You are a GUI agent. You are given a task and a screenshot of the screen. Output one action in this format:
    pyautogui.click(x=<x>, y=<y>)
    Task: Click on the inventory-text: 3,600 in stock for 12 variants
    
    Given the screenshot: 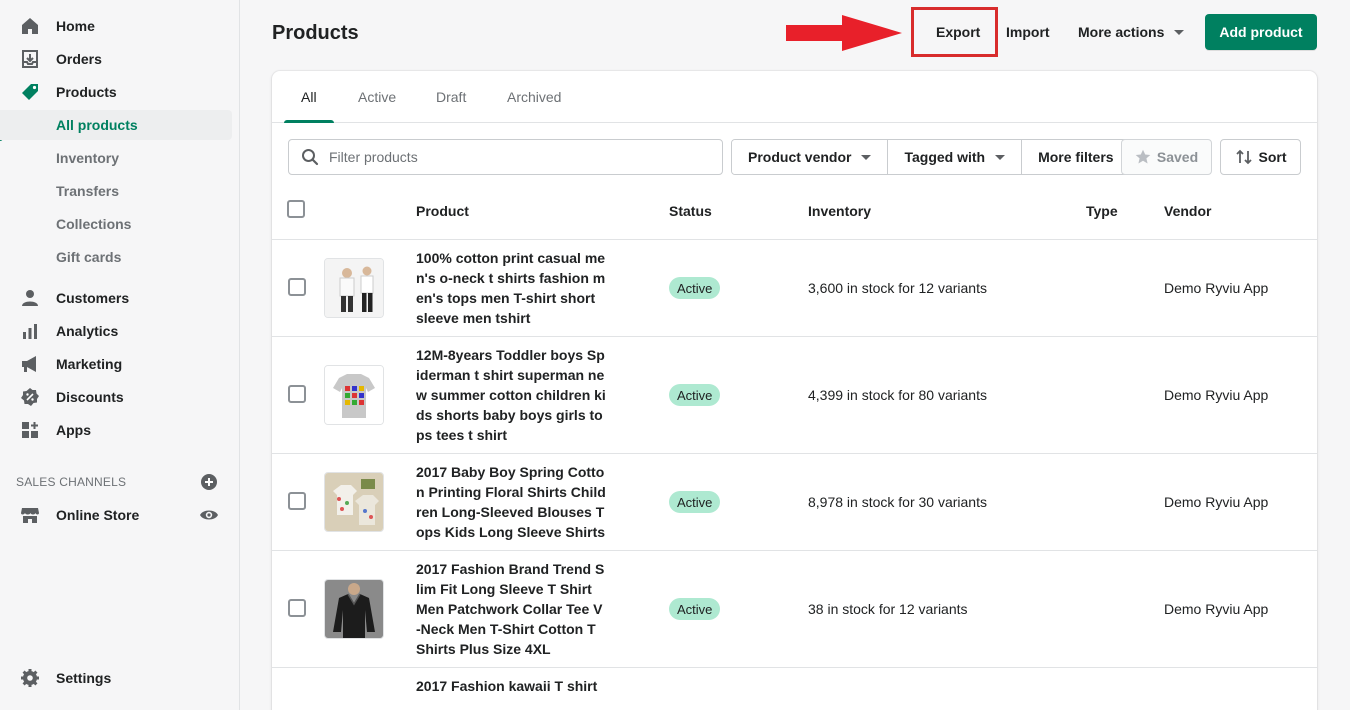 What is the action you would take?
    pyautogui.click(x=897, y=288)
    